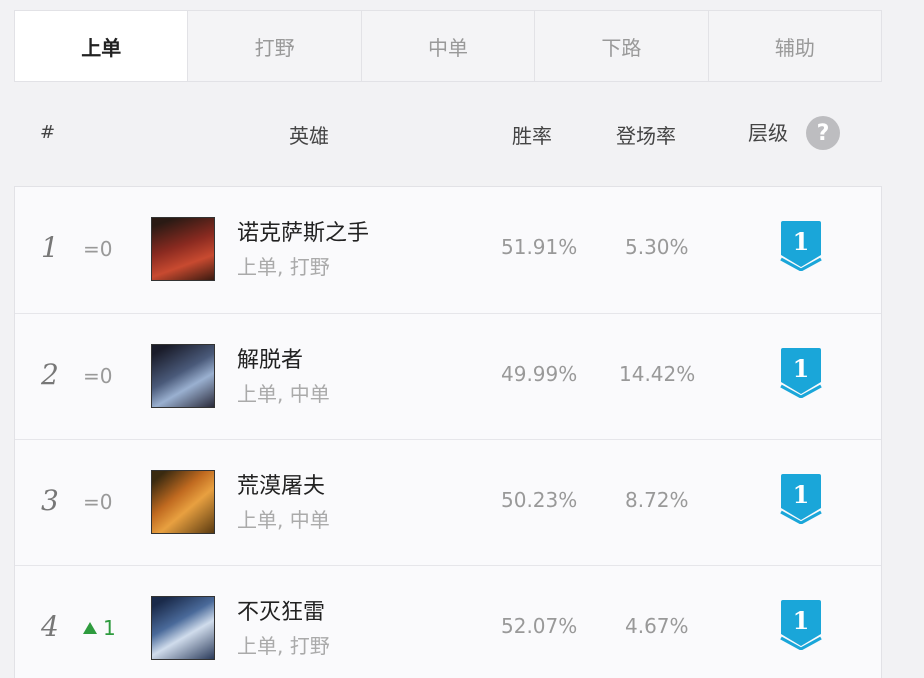 This screenshot has height=678, width=924. Describe the element at coordinates (50, 374) in the screenshot. I see `rank-number: 2` at that location.